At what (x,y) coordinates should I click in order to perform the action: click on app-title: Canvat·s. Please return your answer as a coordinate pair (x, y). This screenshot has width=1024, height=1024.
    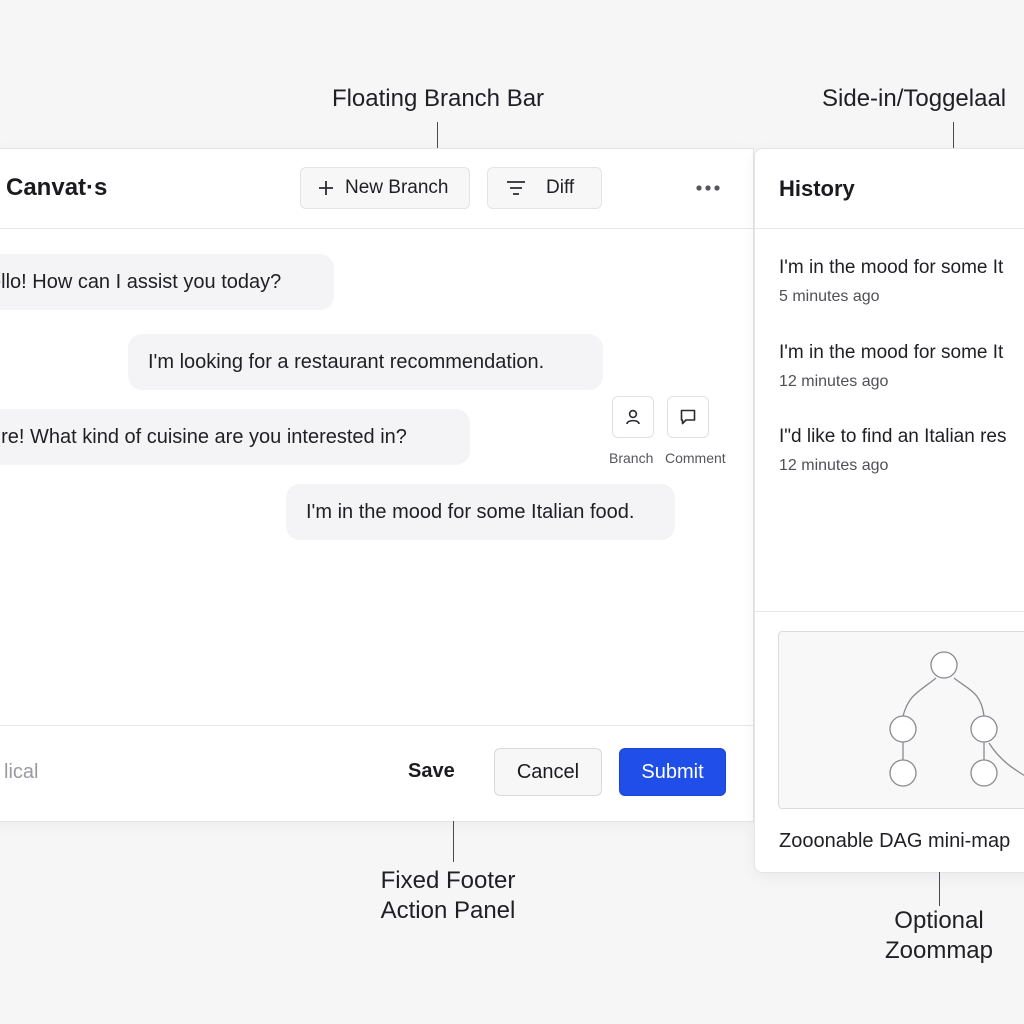
    Looking at the image, I should click on (57, 187).